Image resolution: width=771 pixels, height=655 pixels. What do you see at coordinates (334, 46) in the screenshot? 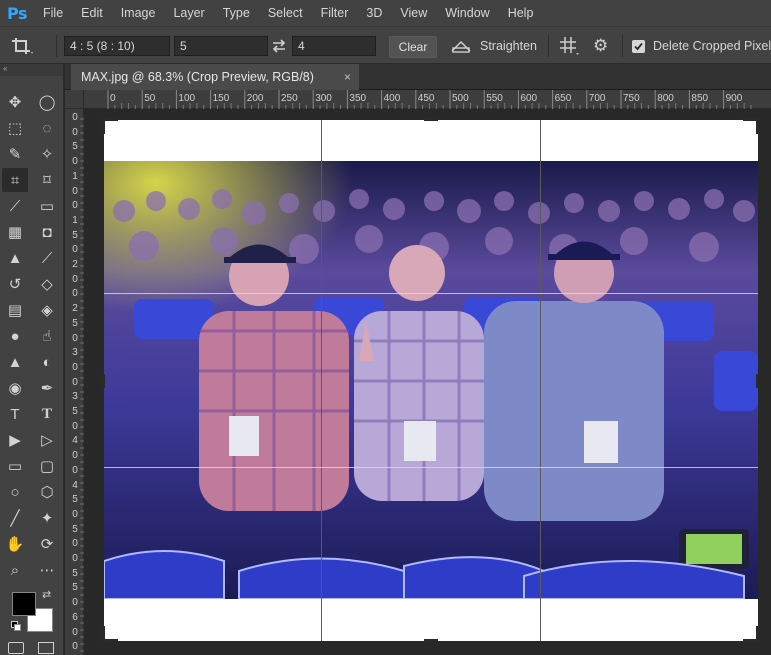
I see `ratio-height-input: 4` at bounding box center [334, 46].